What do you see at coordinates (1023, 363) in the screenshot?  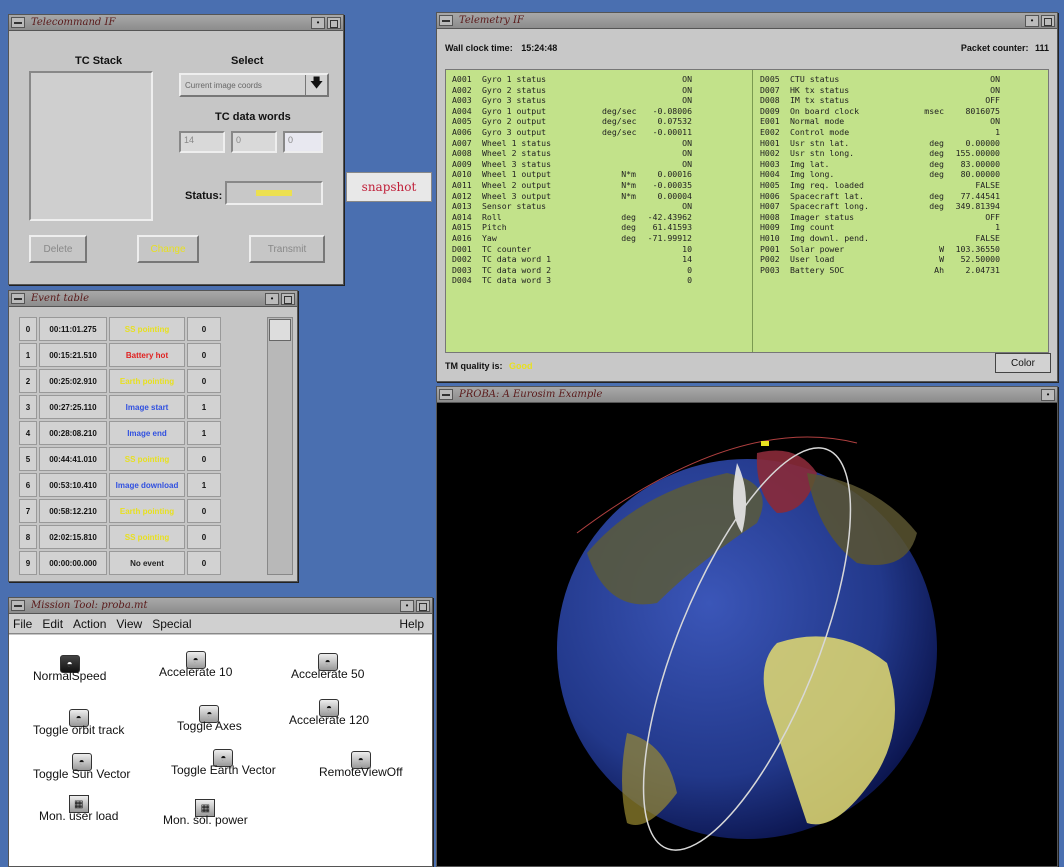 I see `color-button: Color` at bounding box center [1023, 363].